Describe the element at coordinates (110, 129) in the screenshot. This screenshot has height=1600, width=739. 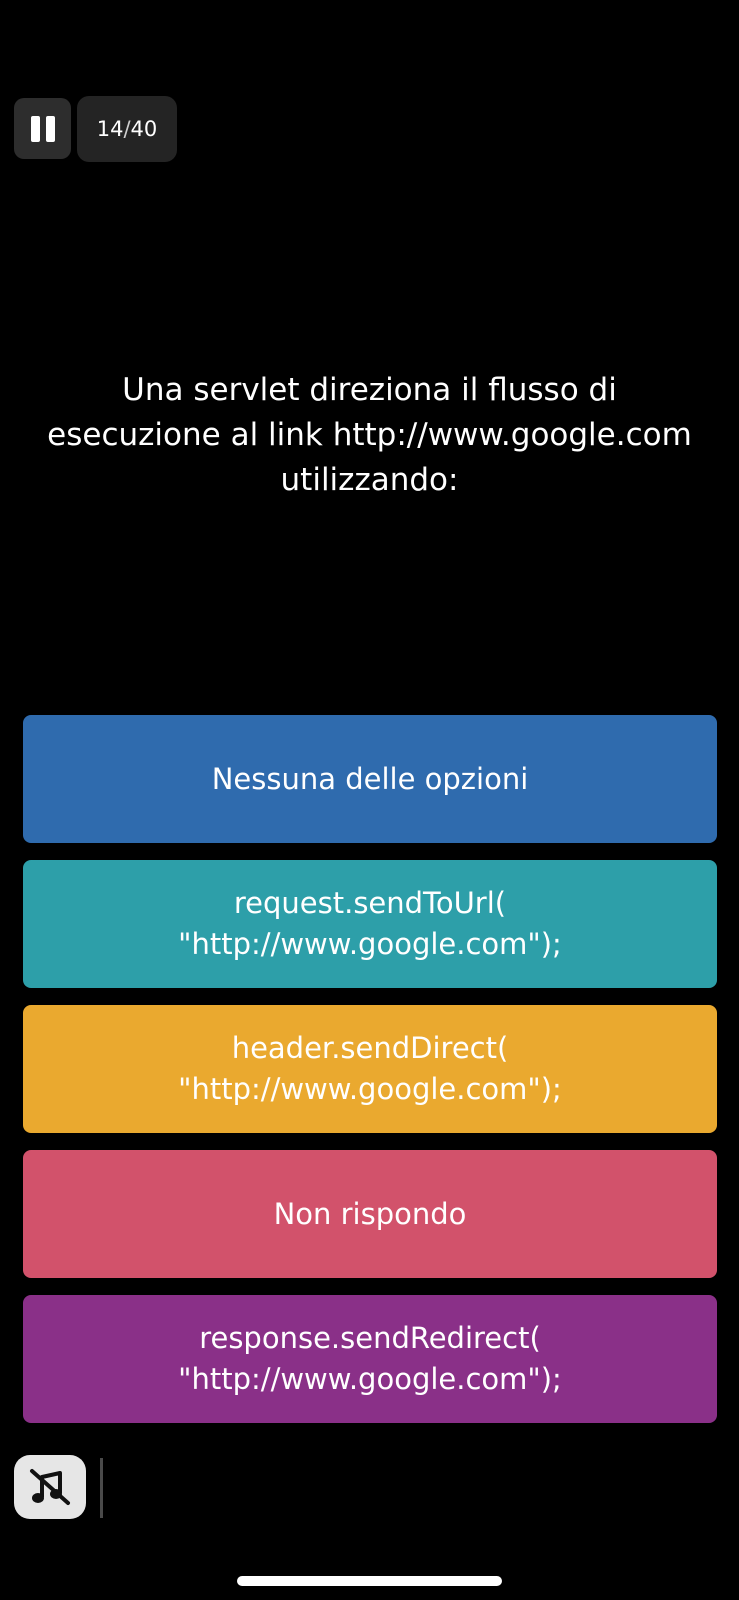
I see `counter-current: 14` at that location.